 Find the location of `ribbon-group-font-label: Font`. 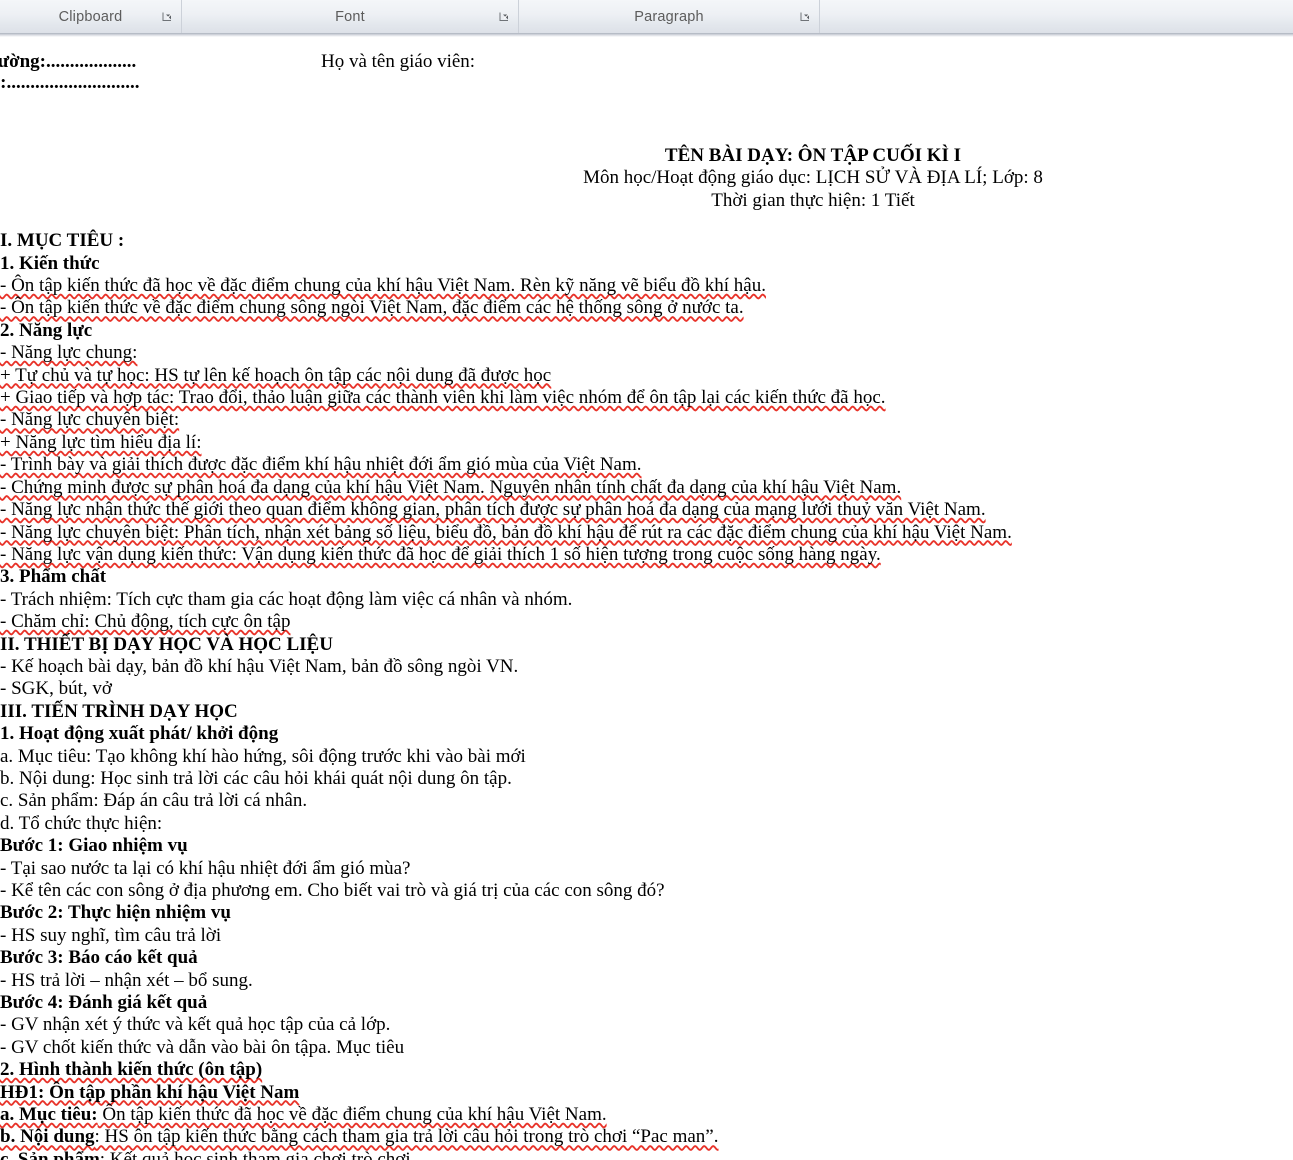

ribbon-group-font-label: Font is located at coordinates (350, 16).